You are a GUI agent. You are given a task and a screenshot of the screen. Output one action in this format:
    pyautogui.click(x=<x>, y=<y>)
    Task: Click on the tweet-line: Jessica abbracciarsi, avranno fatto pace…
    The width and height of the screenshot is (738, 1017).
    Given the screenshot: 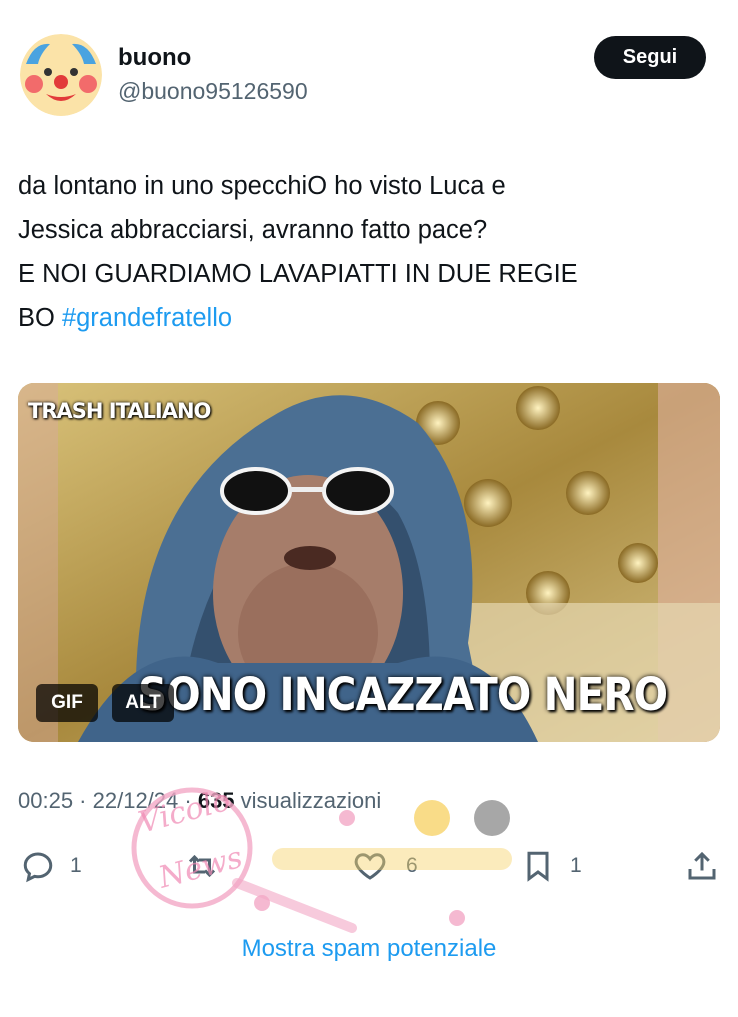 What is the action you would take?
    pyautogui.click(x=253, y=230)
    